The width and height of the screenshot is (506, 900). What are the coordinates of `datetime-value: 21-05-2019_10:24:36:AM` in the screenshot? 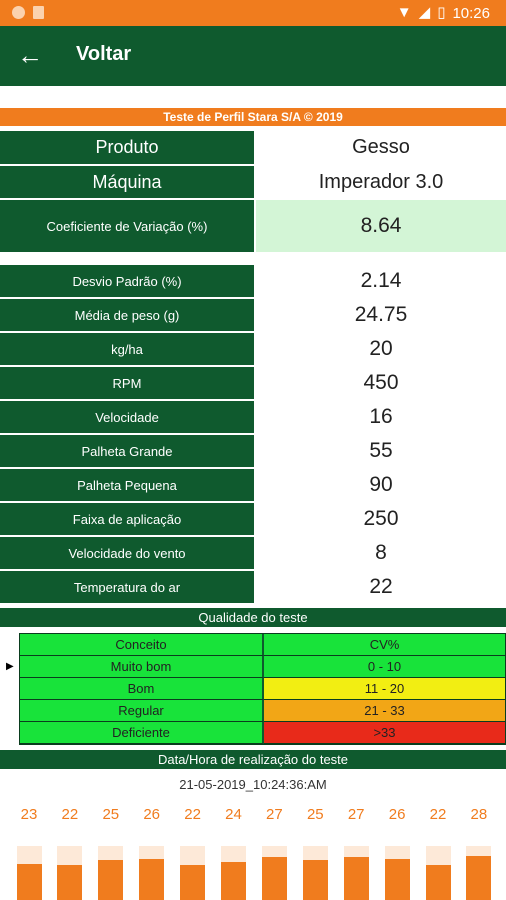 It's located at (253, 784).